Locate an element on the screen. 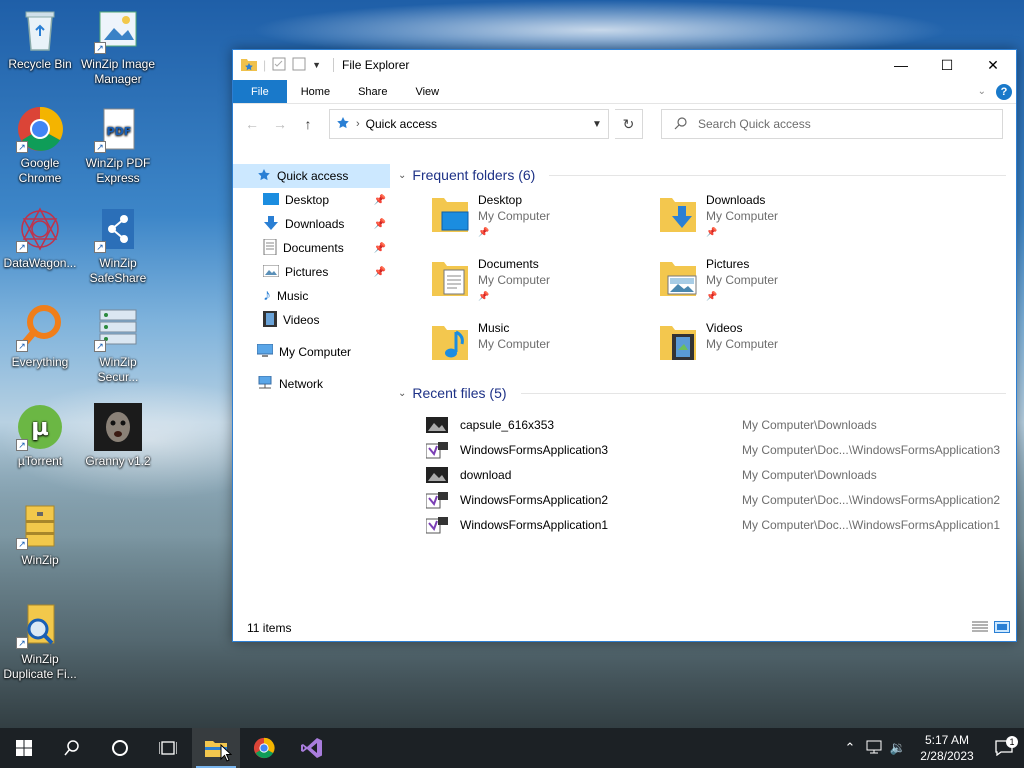 This screenshot has width=1024, height=768. sidebar-item-documents: Documents 📌 is located at coordinates (311, 248).